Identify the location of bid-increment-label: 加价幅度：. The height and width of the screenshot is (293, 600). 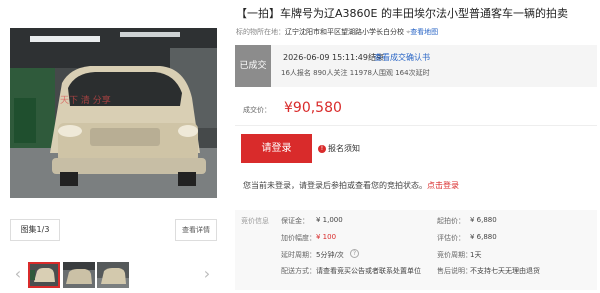
(298, 238).